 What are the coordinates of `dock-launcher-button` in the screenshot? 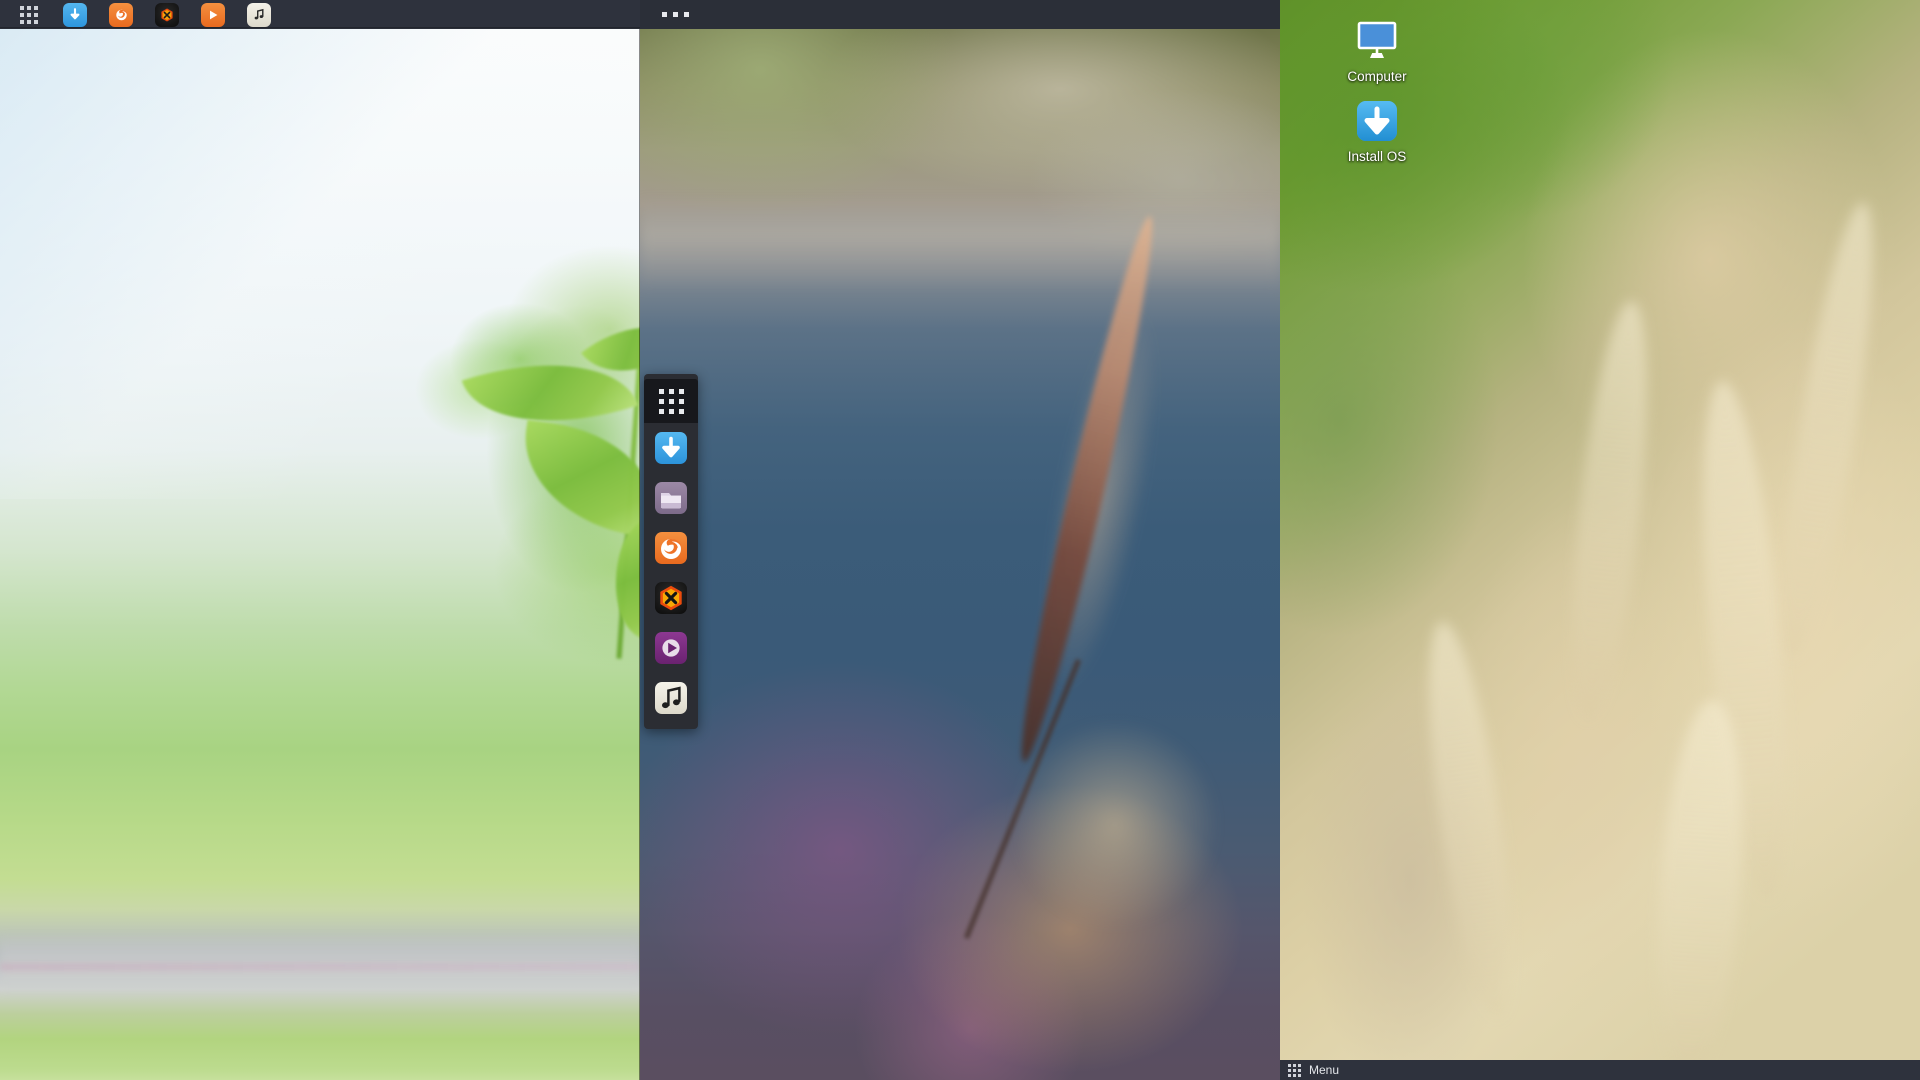 It's located at (671, 401).